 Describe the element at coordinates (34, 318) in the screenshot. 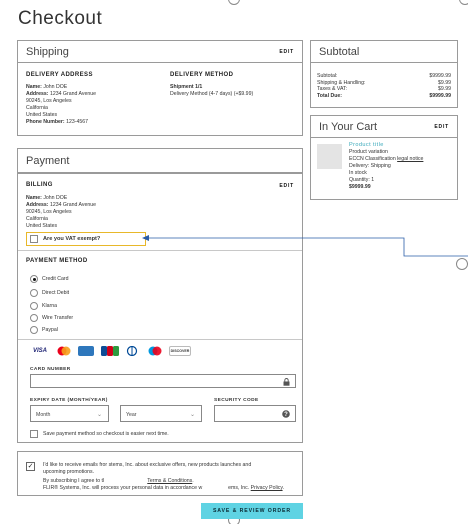

I see `radio-wire-transfer` at that location.